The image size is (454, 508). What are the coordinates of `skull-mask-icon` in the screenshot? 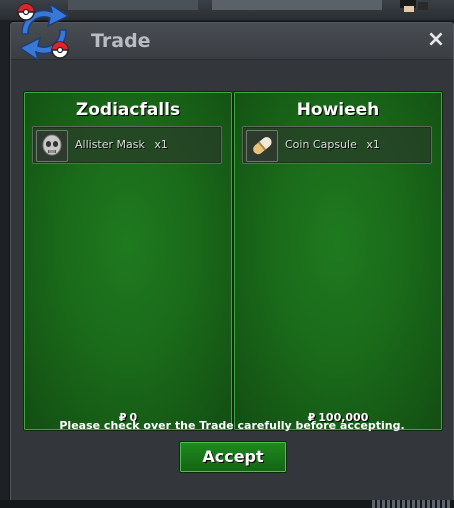 It's located at (52, 146).